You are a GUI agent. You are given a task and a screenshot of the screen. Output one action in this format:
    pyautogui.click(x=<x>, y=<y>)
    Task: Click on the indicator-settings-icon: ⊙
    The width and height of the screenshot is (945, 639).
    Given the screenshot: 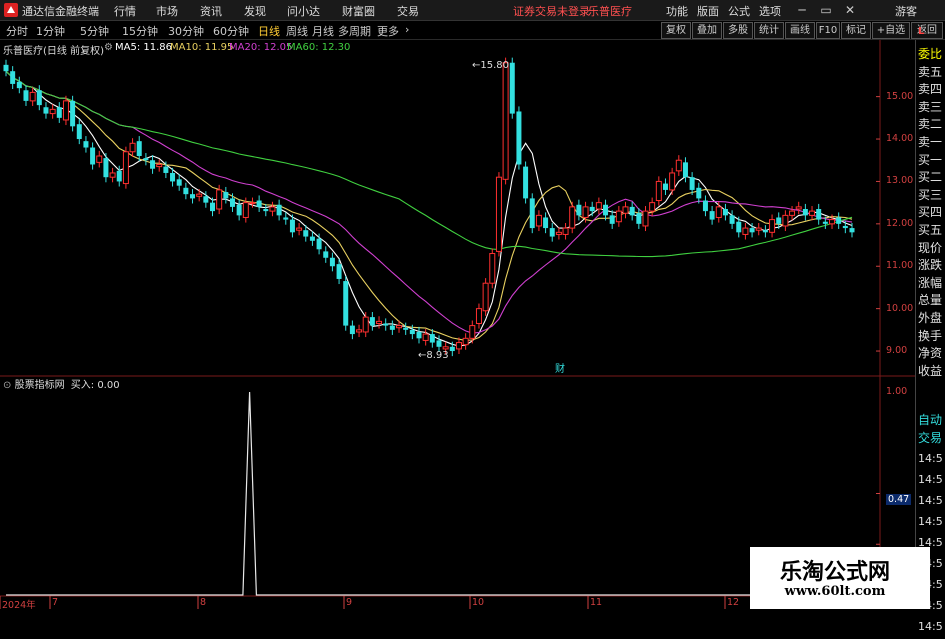 What is the action you would take?
    pyautogui.click(x=7, y=385)
    